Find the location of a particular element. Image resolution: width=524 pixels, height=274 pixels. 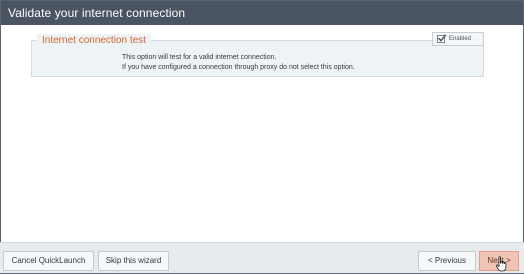

cancel-quicklaunch-button: Cancel QuickLaunch is located at coordinates (48, 261).